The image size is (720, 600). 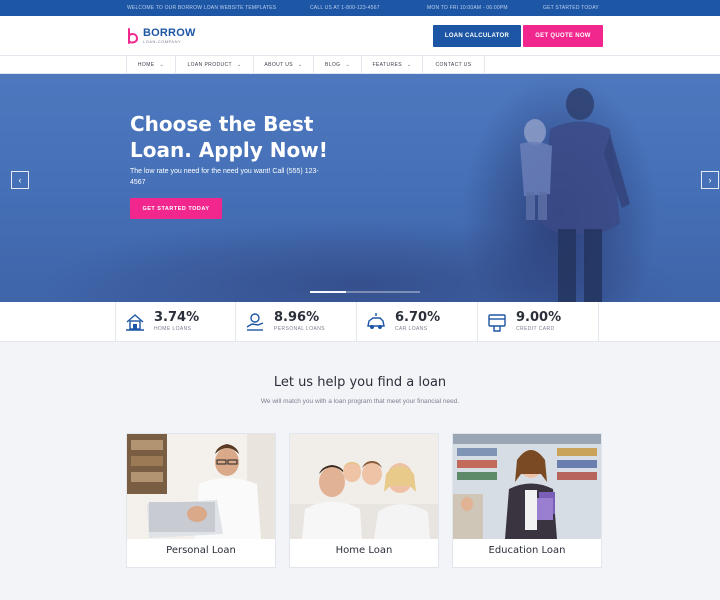 I want to click on rate-car-loans: 6.70% CAR LOANS, so click(x=417, y=322).